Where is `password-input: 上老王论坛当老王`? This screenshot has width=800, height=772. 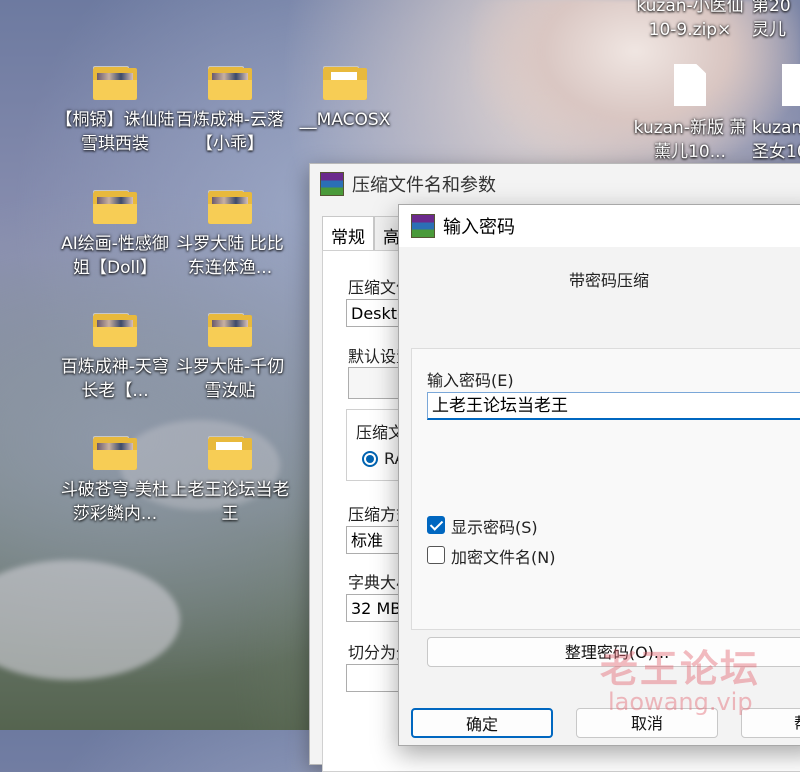
password-input: 上老王论坛当老王 is located at coordinates (613, 406).